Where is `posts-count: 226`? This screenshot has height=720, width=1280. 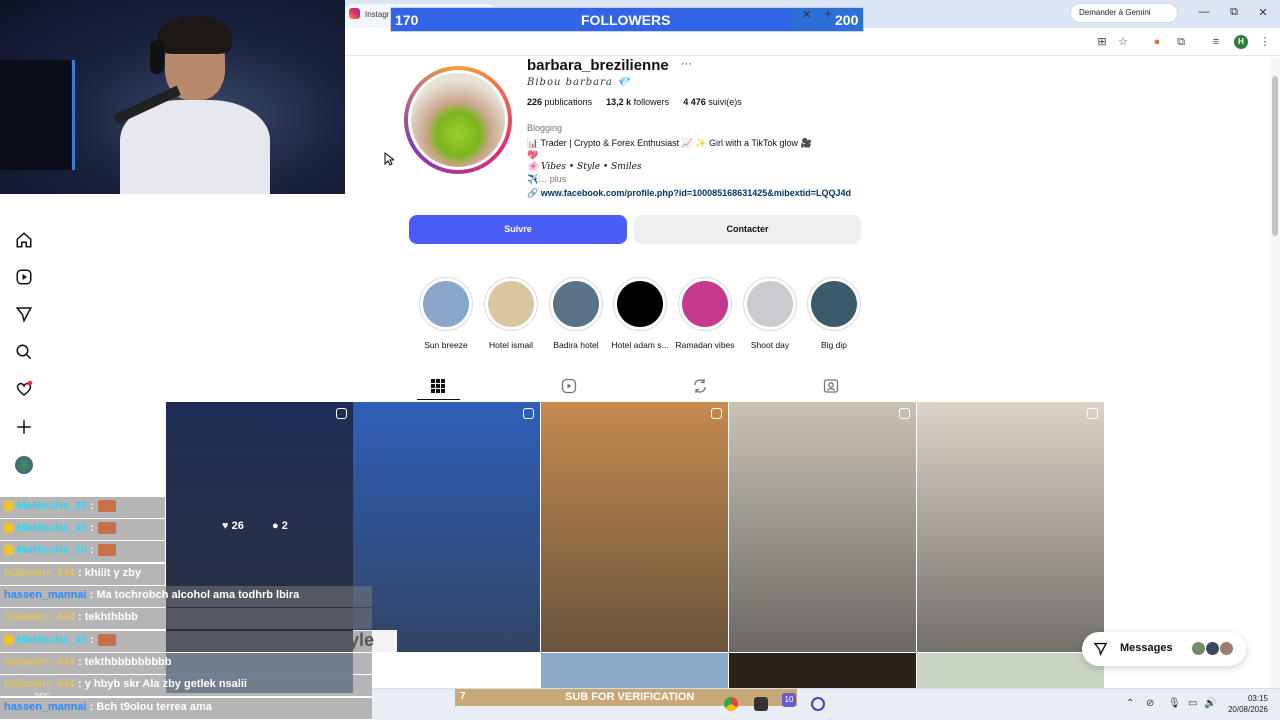
posts-count: 226 is located at coordinates (535, 102).